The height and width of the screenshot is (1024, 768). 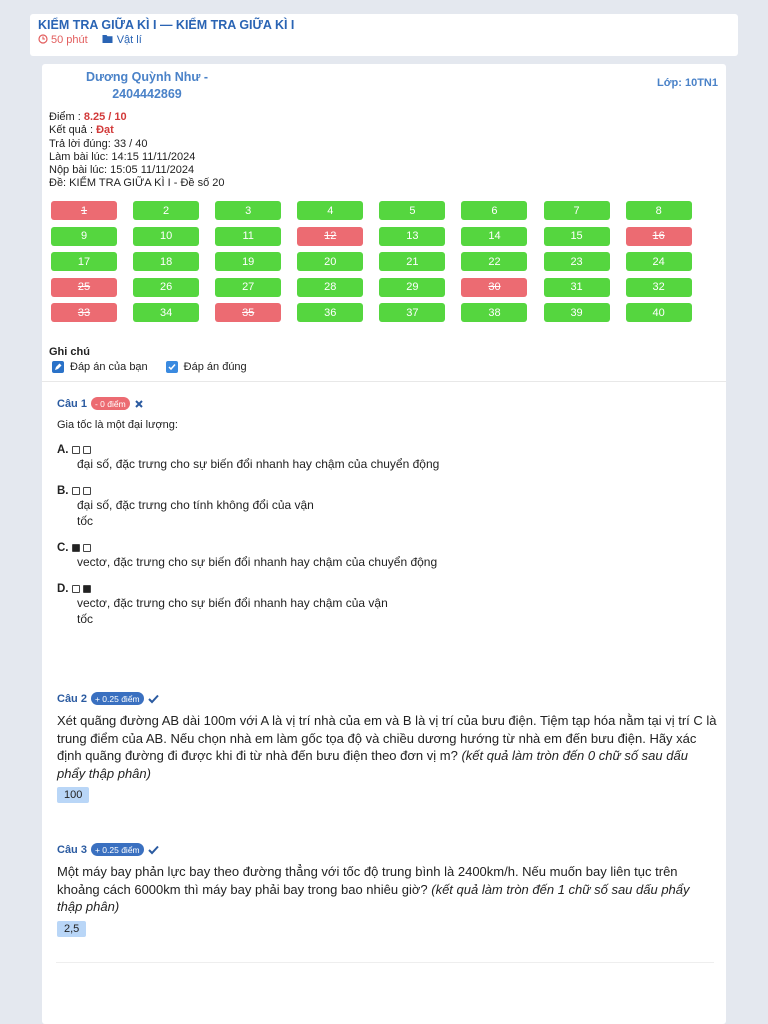 What do you see at coordinates (84, 261) in the screenshot?
I see `question-nav-button: 17` at bounding box center [84, 261].